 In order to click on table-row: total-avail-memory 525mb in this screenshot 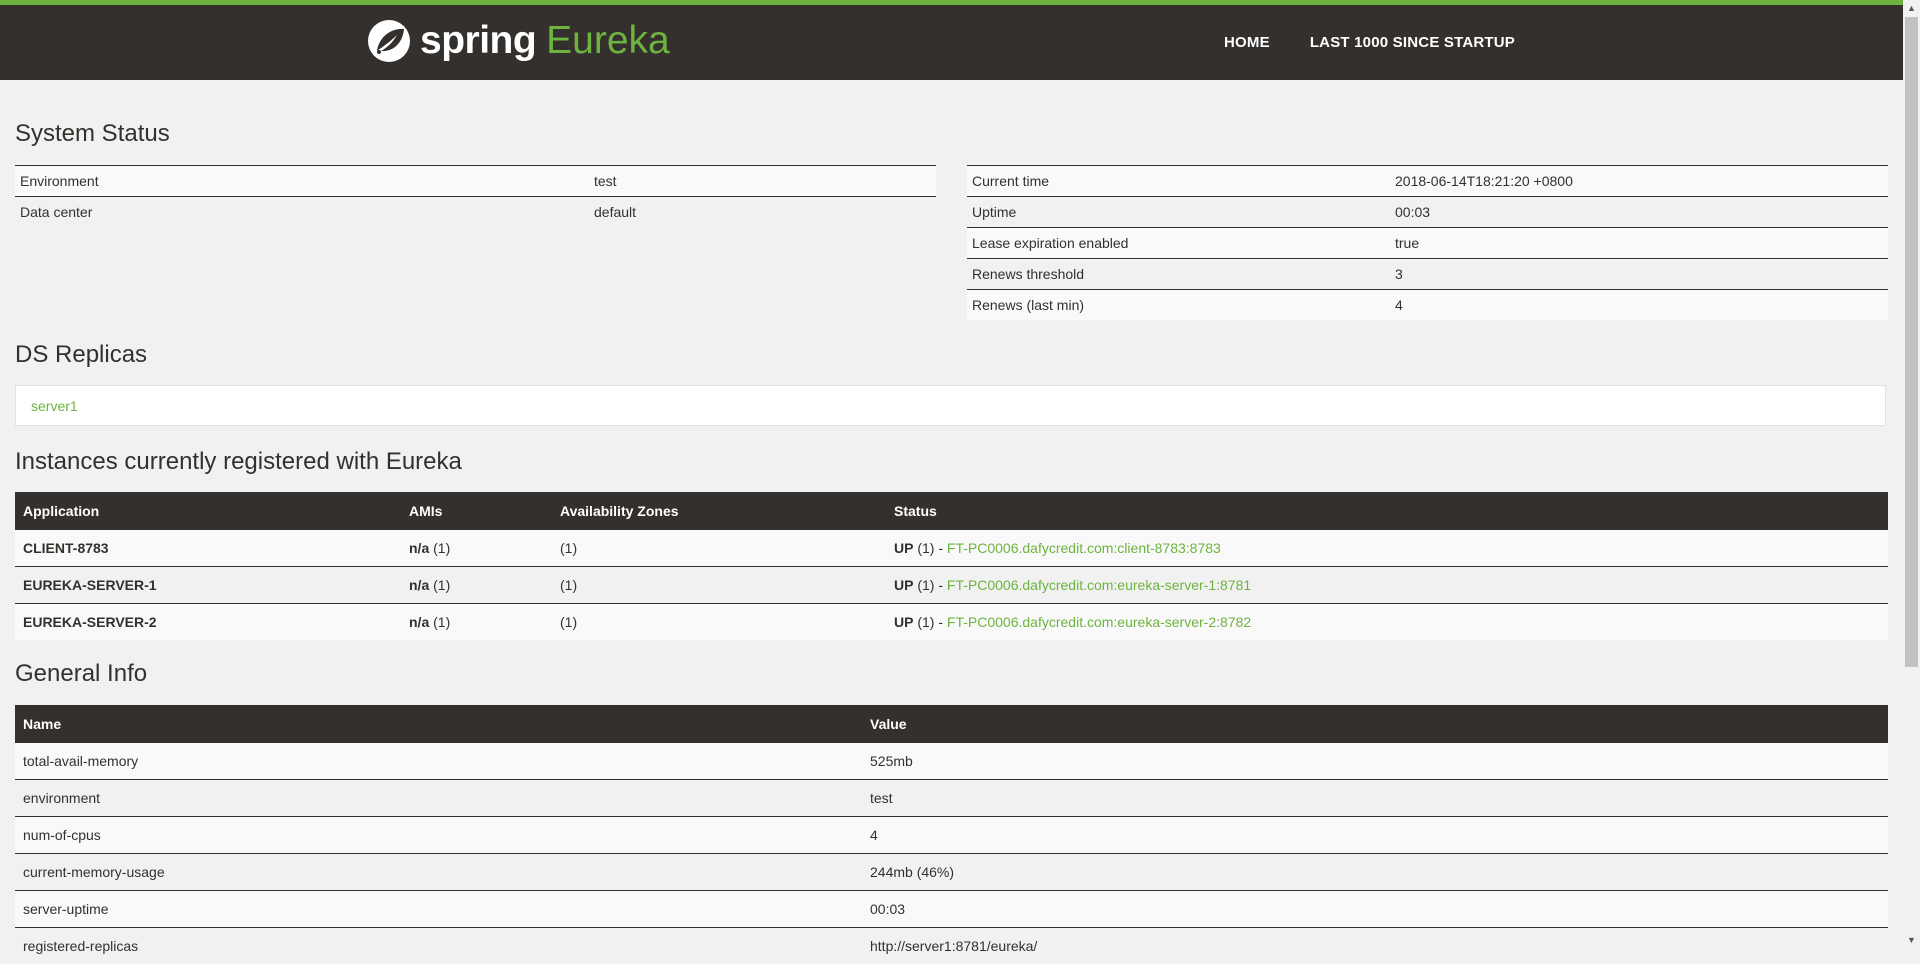, I will do `click(951, 761)`.